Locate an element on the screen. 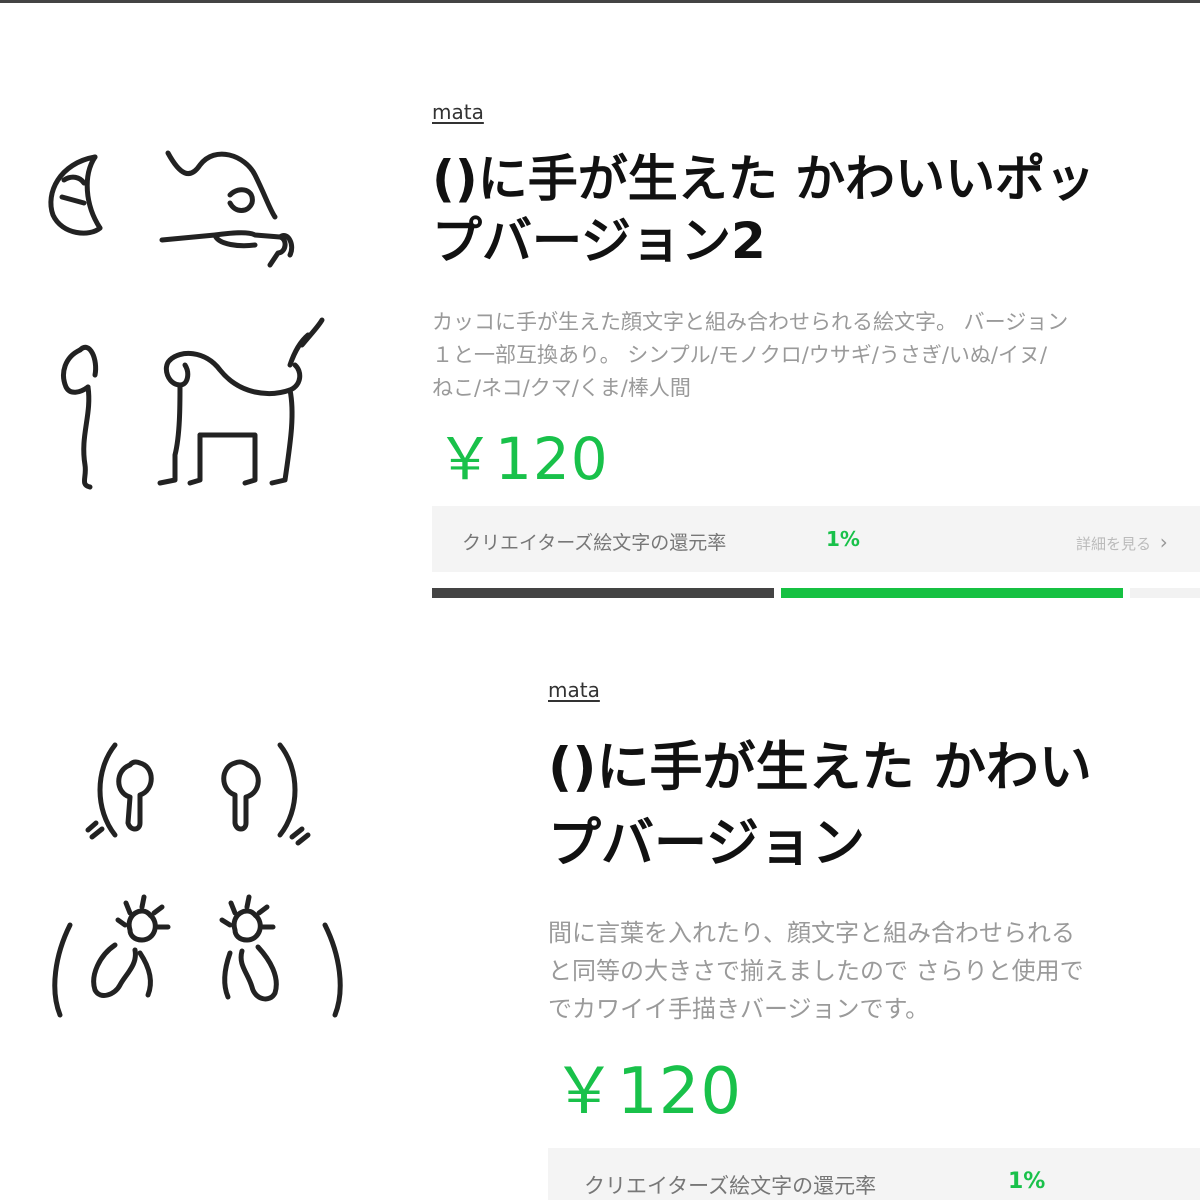 The image size is (1200, 1200). waving-hand-left-icon is located at coordinates (111, 956).